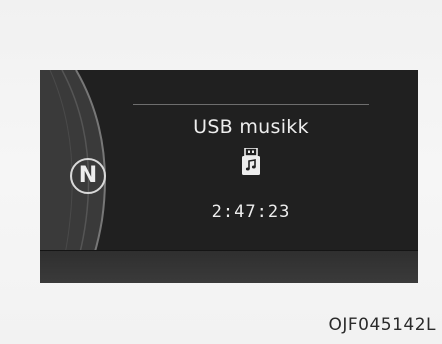 The width and height of the screenshot is (442, 344). What do you see at coordinates (251, 127) in the screenshot?
I see `media-source-title: USB musikk` at bounding box center [251, 127].